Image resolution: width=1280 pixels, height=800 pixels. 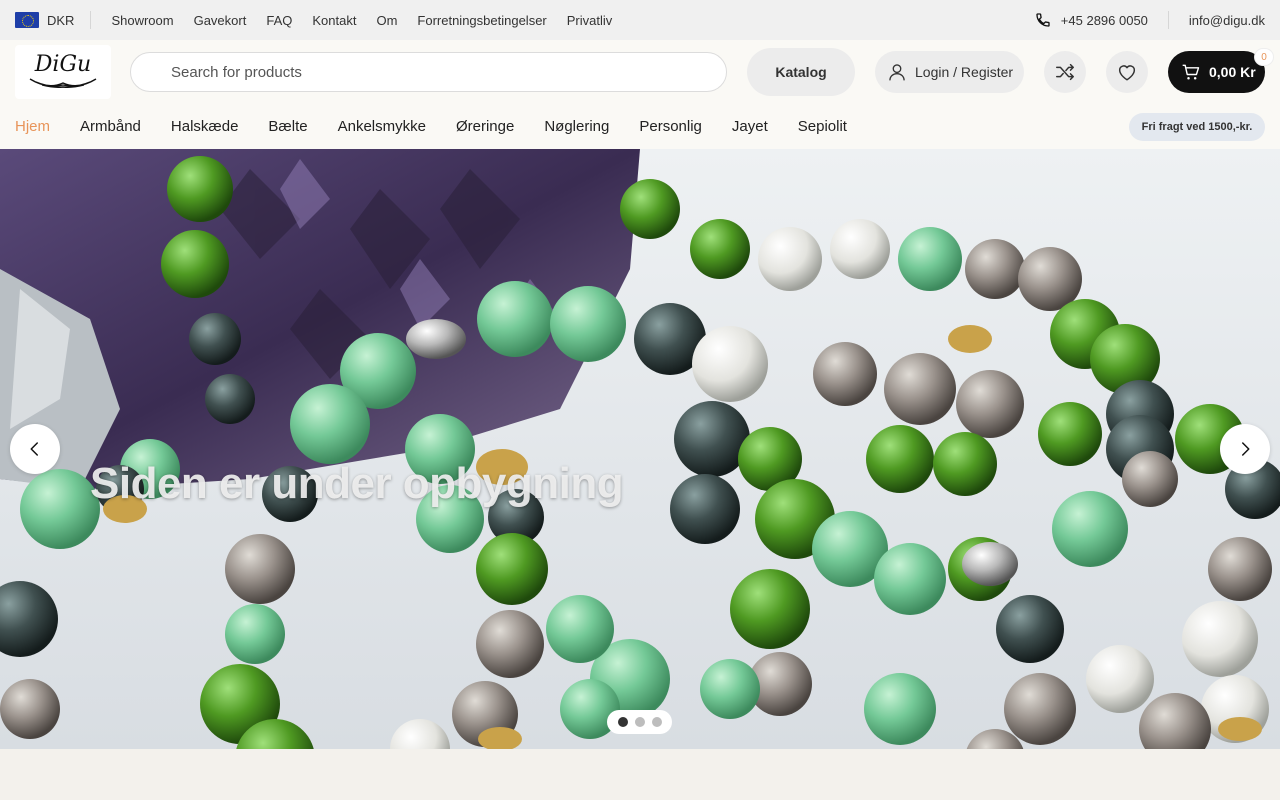 What do you see at coordinates (334, 20) in the screenshot?
I see `top-link-kontakt: Kontakt` at bounding box center [334, 20].